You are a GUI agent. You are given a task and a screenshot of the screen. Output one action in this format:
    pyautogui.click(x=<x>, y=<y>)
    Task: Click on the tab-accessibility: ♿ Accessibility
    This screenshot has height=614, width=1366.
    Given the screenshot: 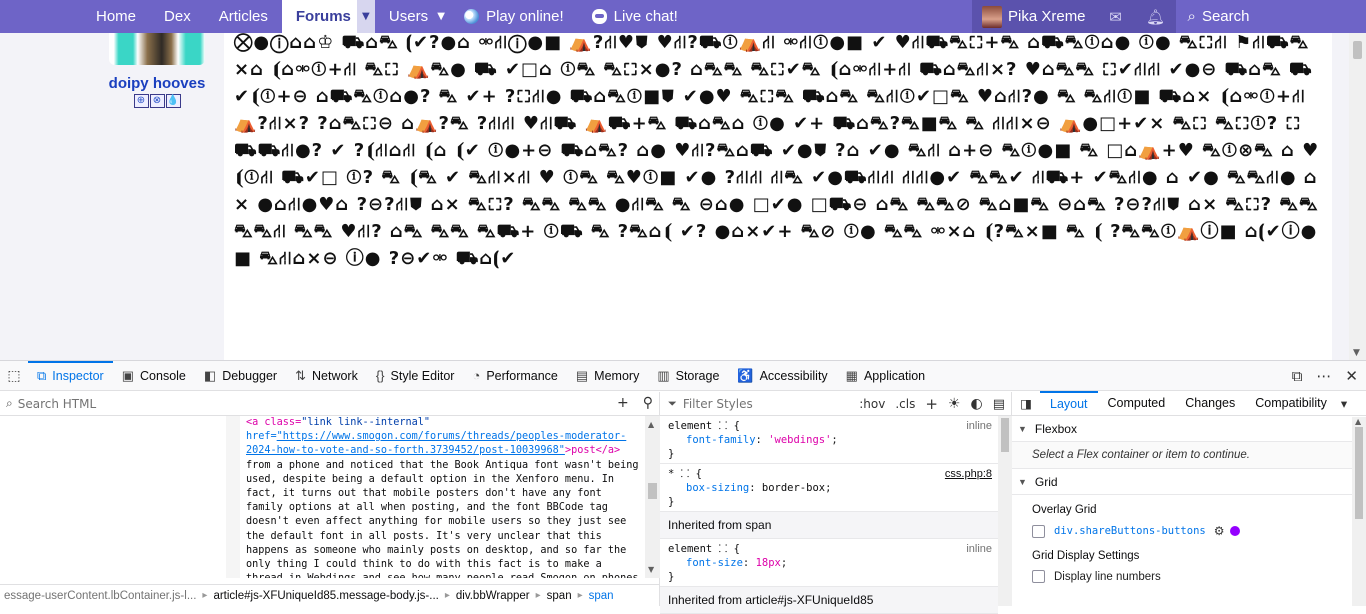 What is the action you would take?
    pyautogui.click(x=782, y=376)
    